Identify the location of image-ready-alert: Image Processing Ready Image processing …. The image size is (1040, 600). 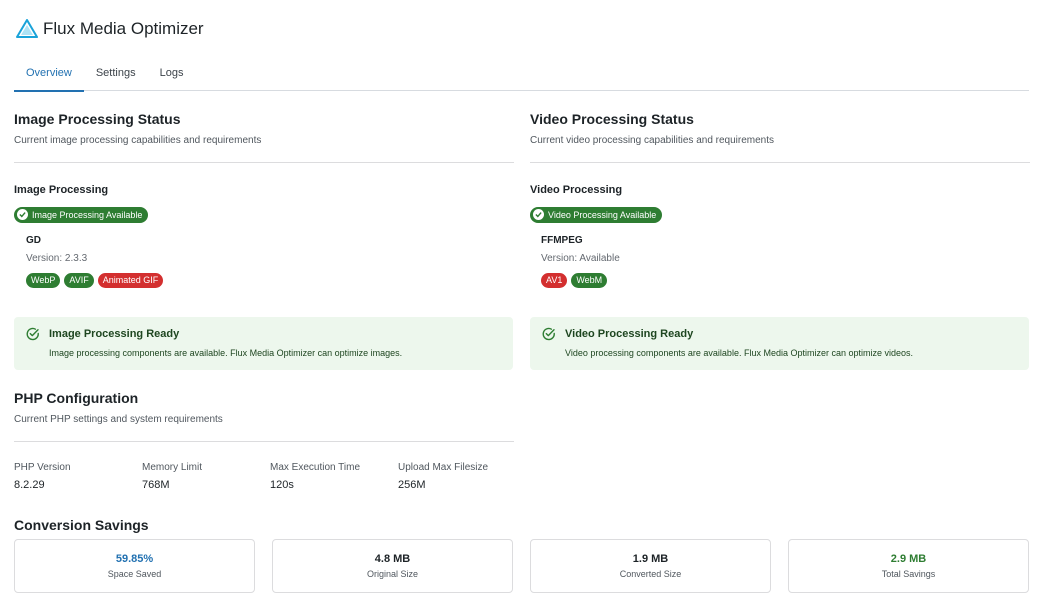
(263, 343).